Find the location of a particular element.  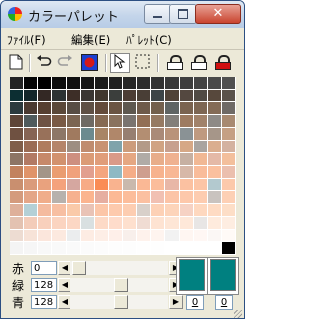

close-button: ✕ is located at coordinates (218, 14).